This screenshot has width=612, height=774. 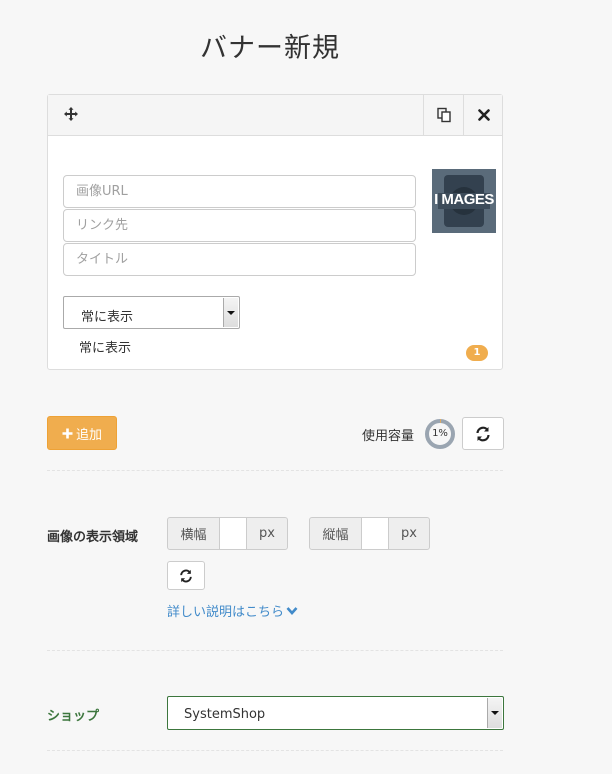 What do you see at coordinates (193, 533) in the screenshot?
I see `width-addon: 横幅` at bounding box center [193, 533].